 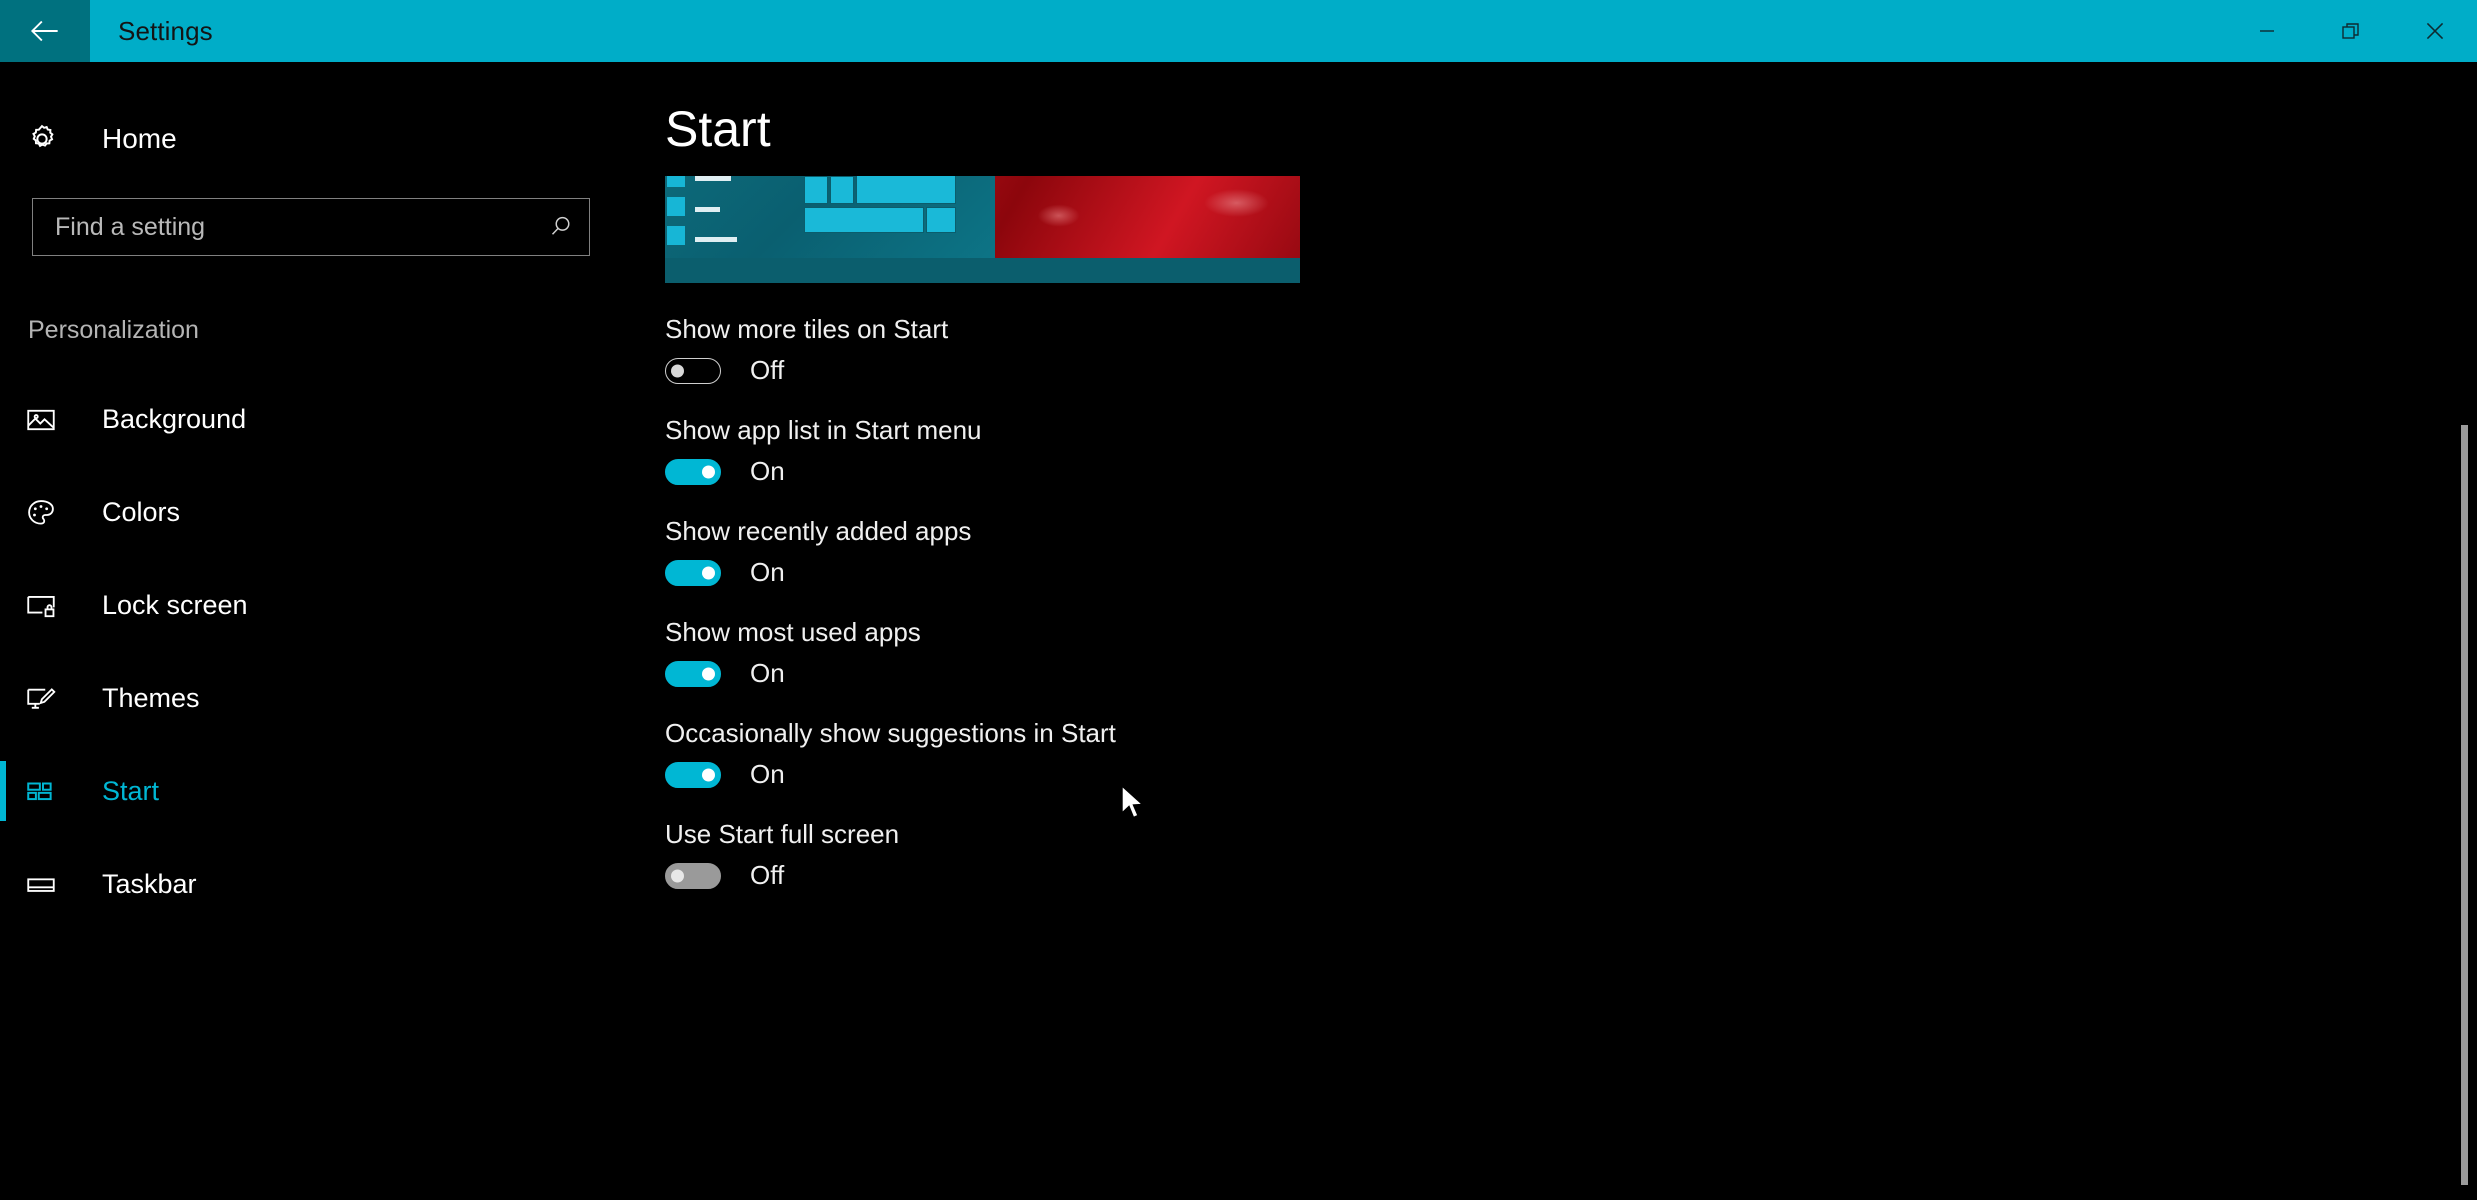 I want to click on toggle-use-start-full-screen, so click(x=693, y=875).